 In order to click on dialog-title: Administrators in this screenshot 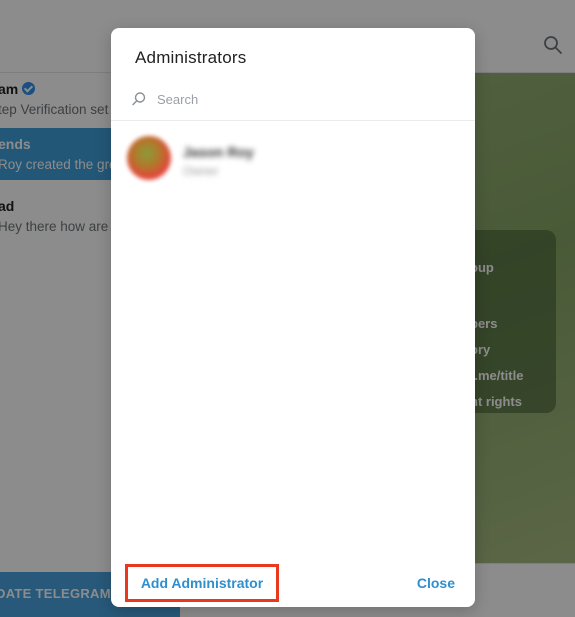, I will do `click(191, 57)`.